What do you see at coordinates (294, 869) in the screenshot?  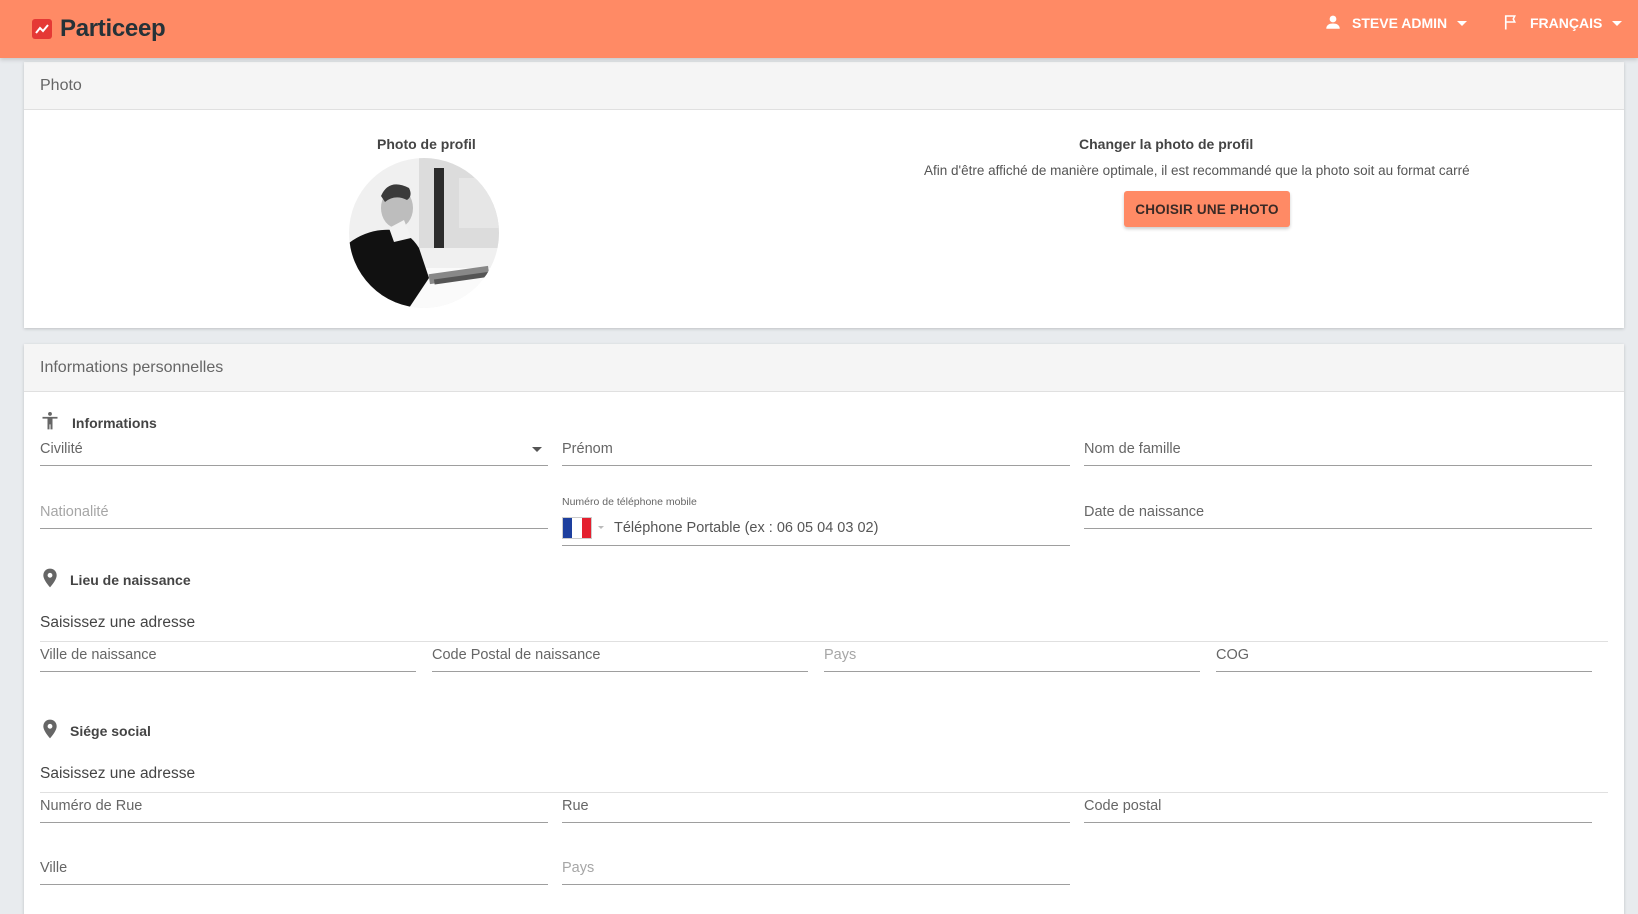 I see `city-field: Ville` at bounding box center [294, 869].